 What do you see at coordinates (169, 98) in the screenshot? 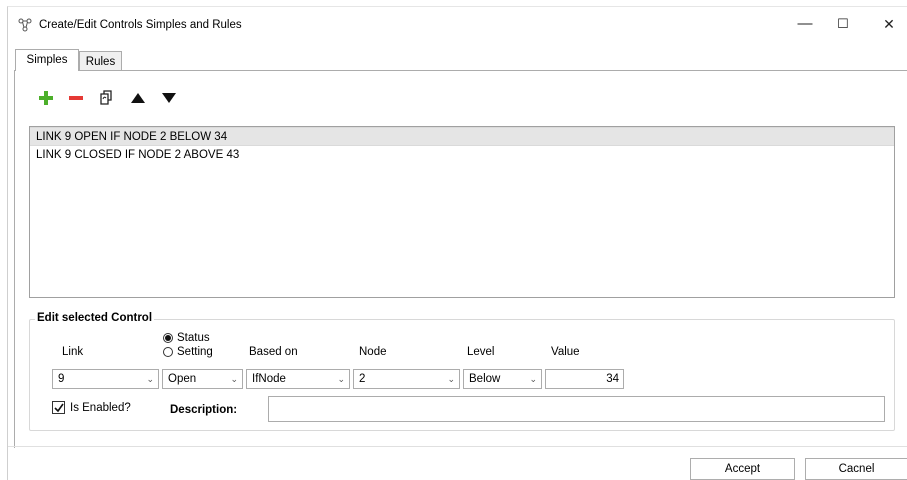
I see `move-down-icon` at bounding box center [169, 98].